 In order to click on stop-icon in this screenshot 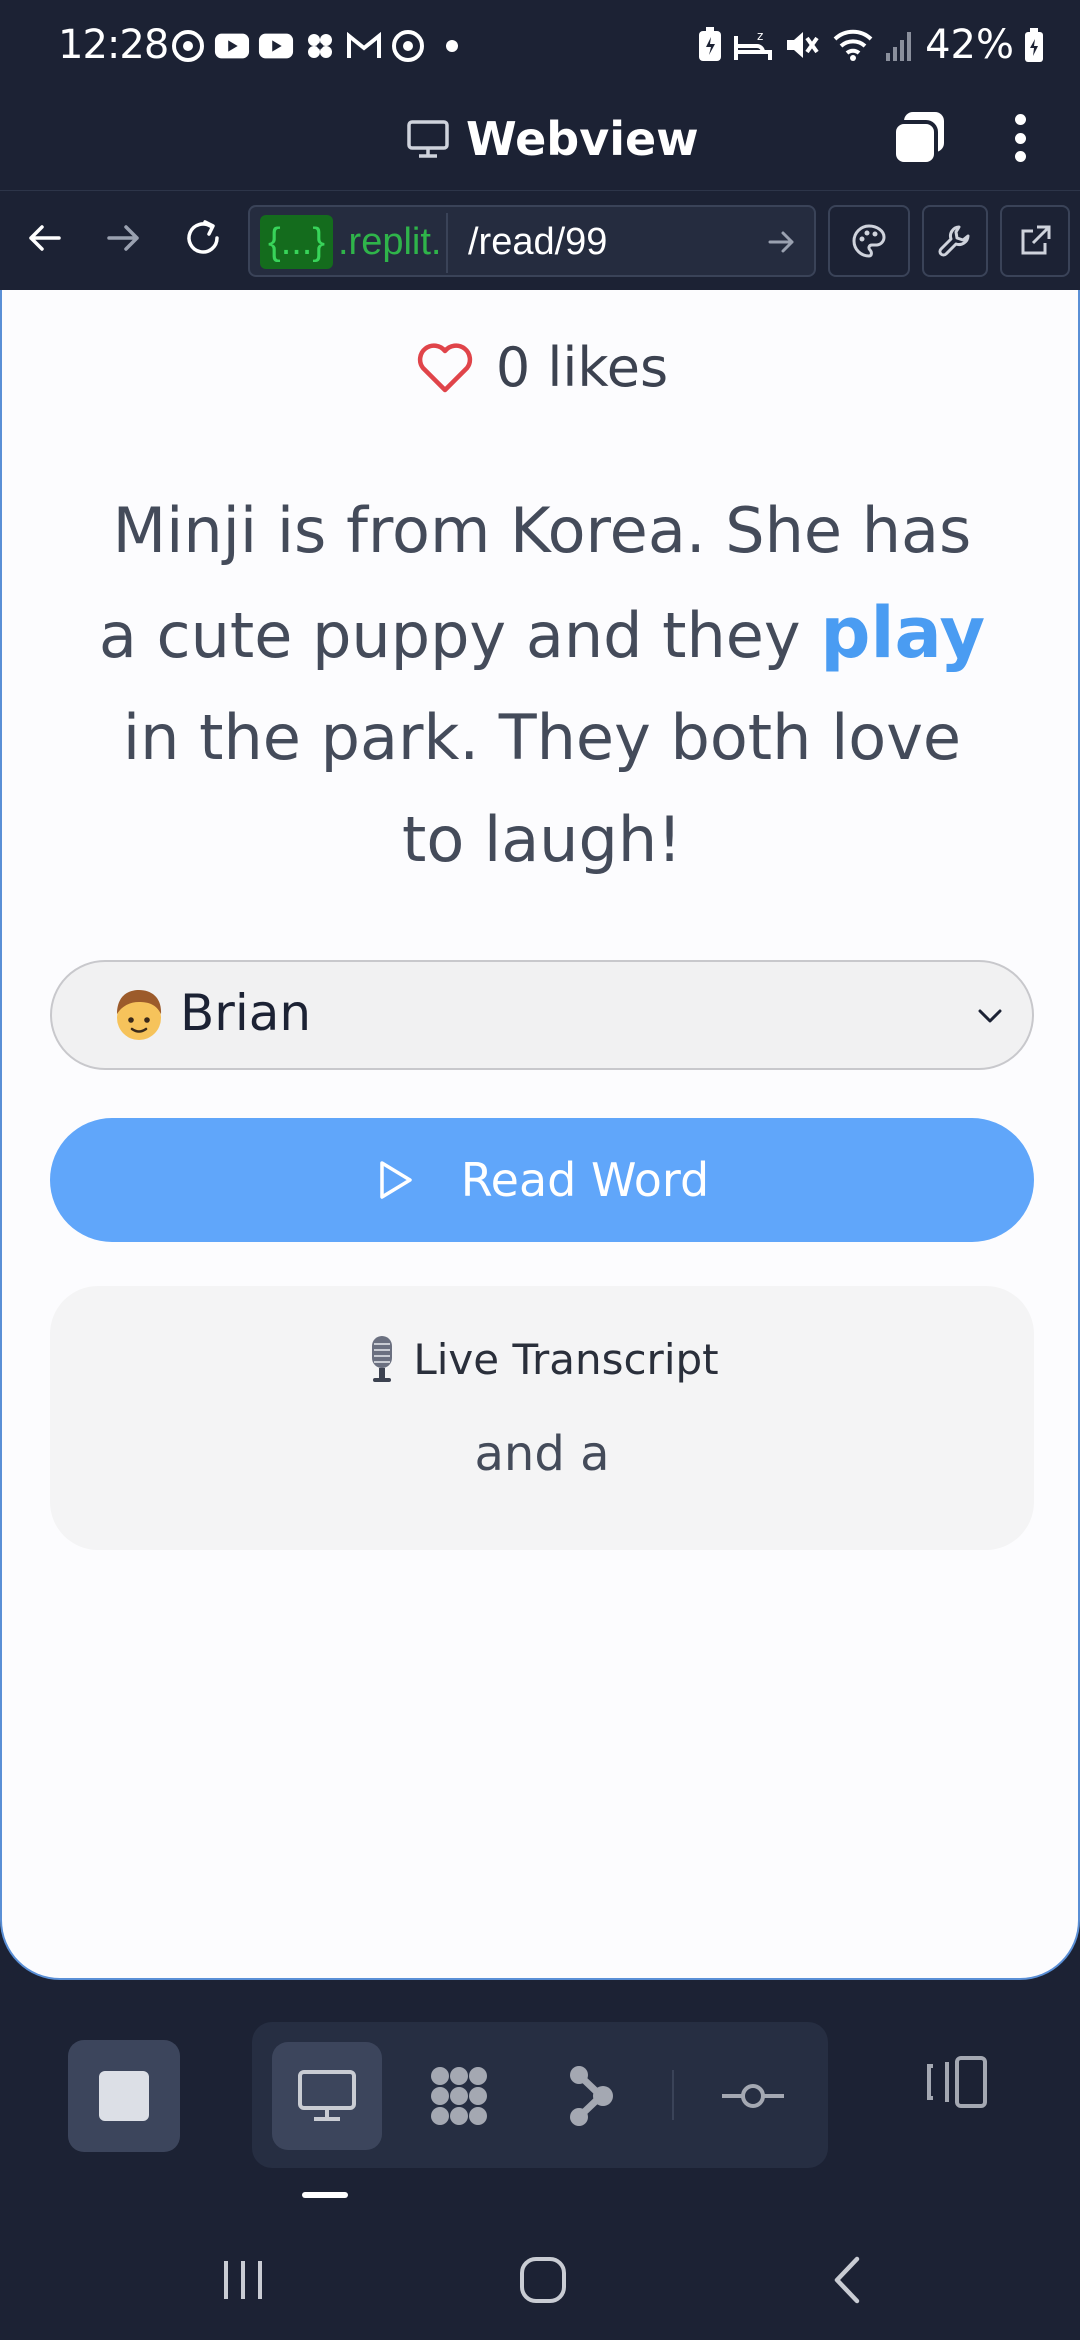, I will do `click(124, 2096)`.